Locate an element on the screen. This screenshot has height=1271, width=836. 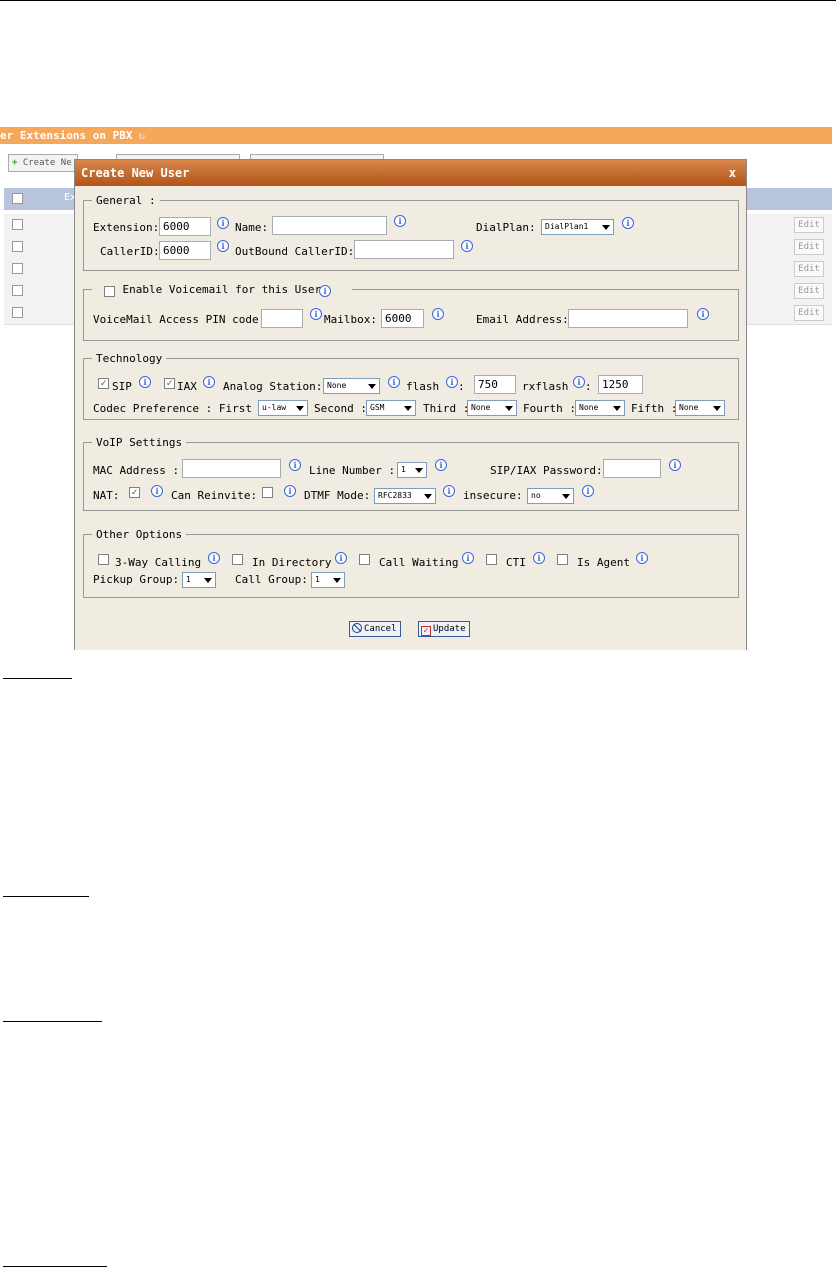
insecure-label: insecure: is located at coordinates (493, 495).